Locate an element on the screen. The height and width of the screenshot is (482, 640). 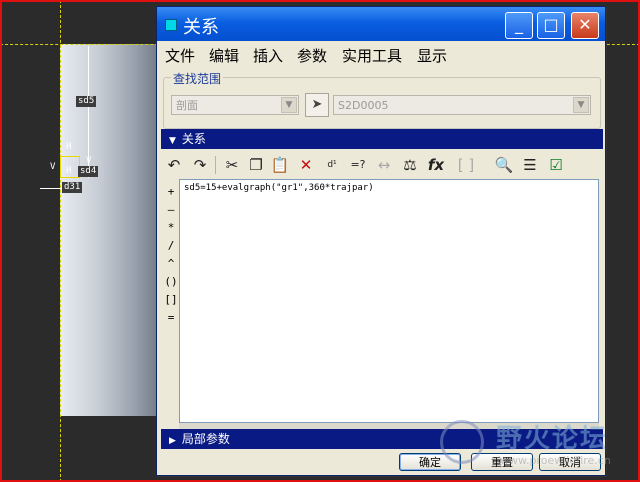
menu-bar: 文件 编辑 插入 参数 实用工具 显示 is located at coordinates (381, 54).